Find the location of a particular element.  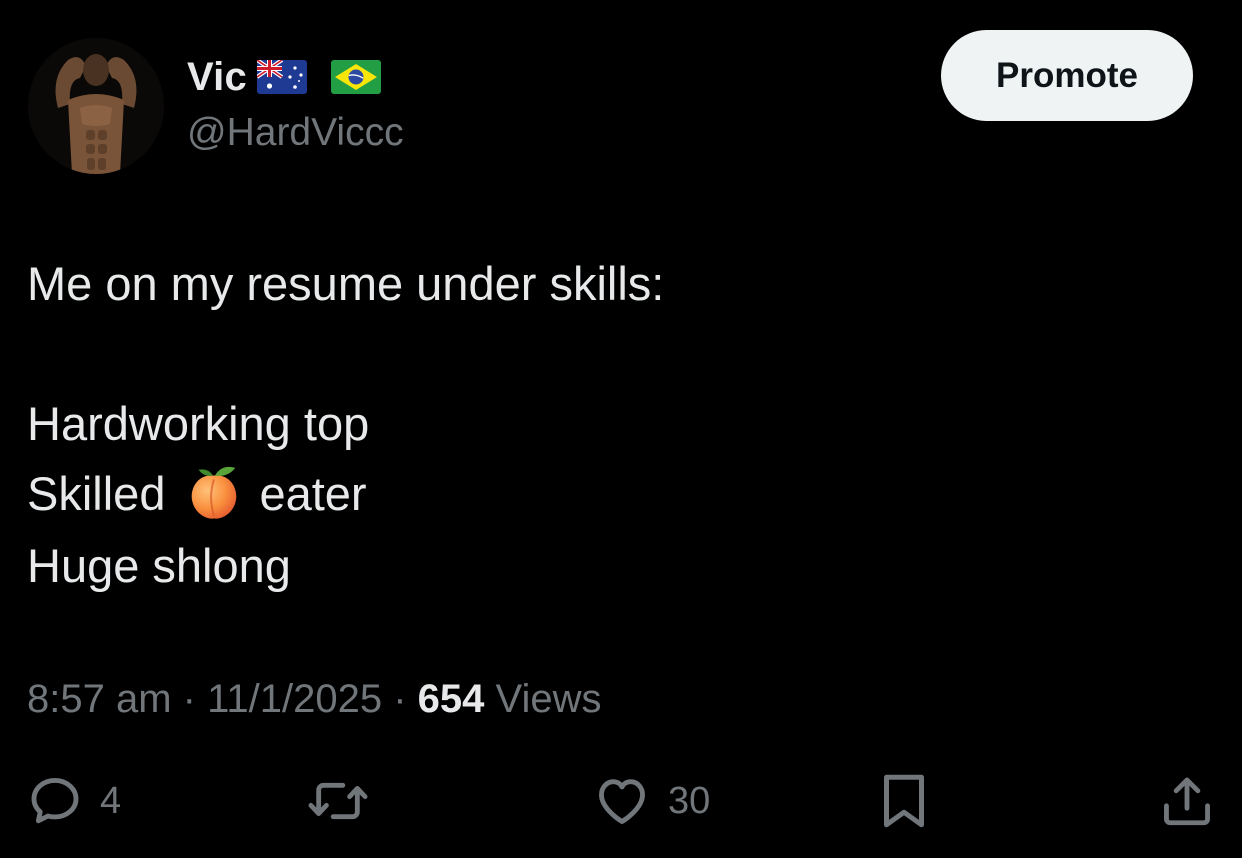

tweet-text-line: Hardworking top is located at coordinates (198, 423).